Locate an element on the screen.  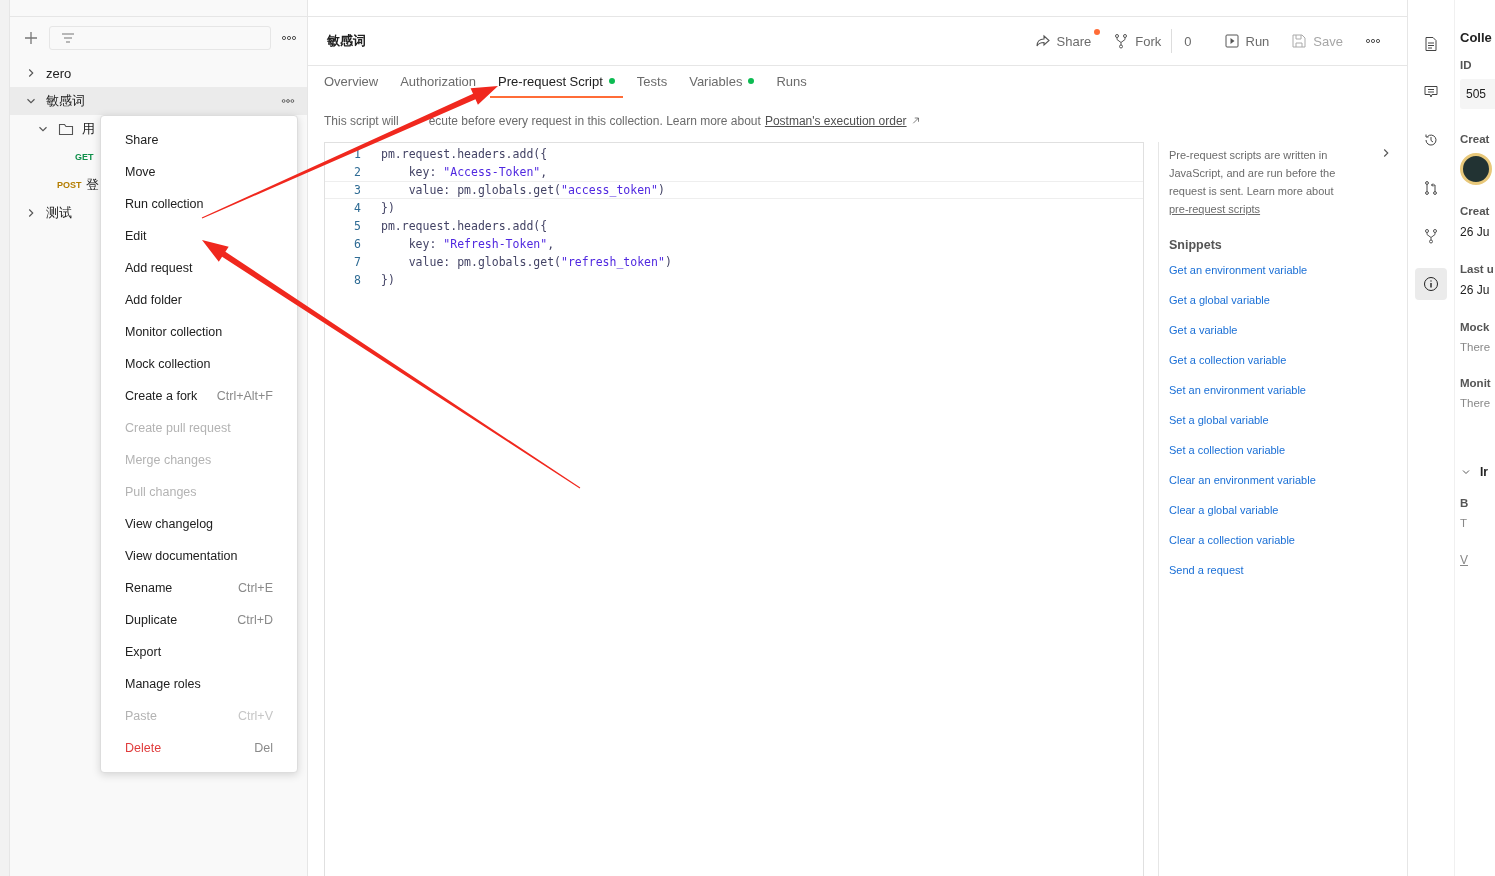
section-heading: Ir is located at coordinates (1484, 472).